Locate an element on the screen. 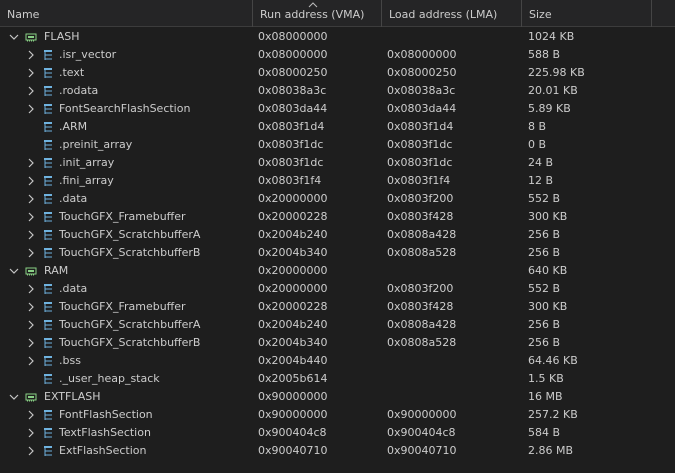  section-row: .text 0x08000250 0x08000250 225.98 KB is located at coordinates (337, 73).